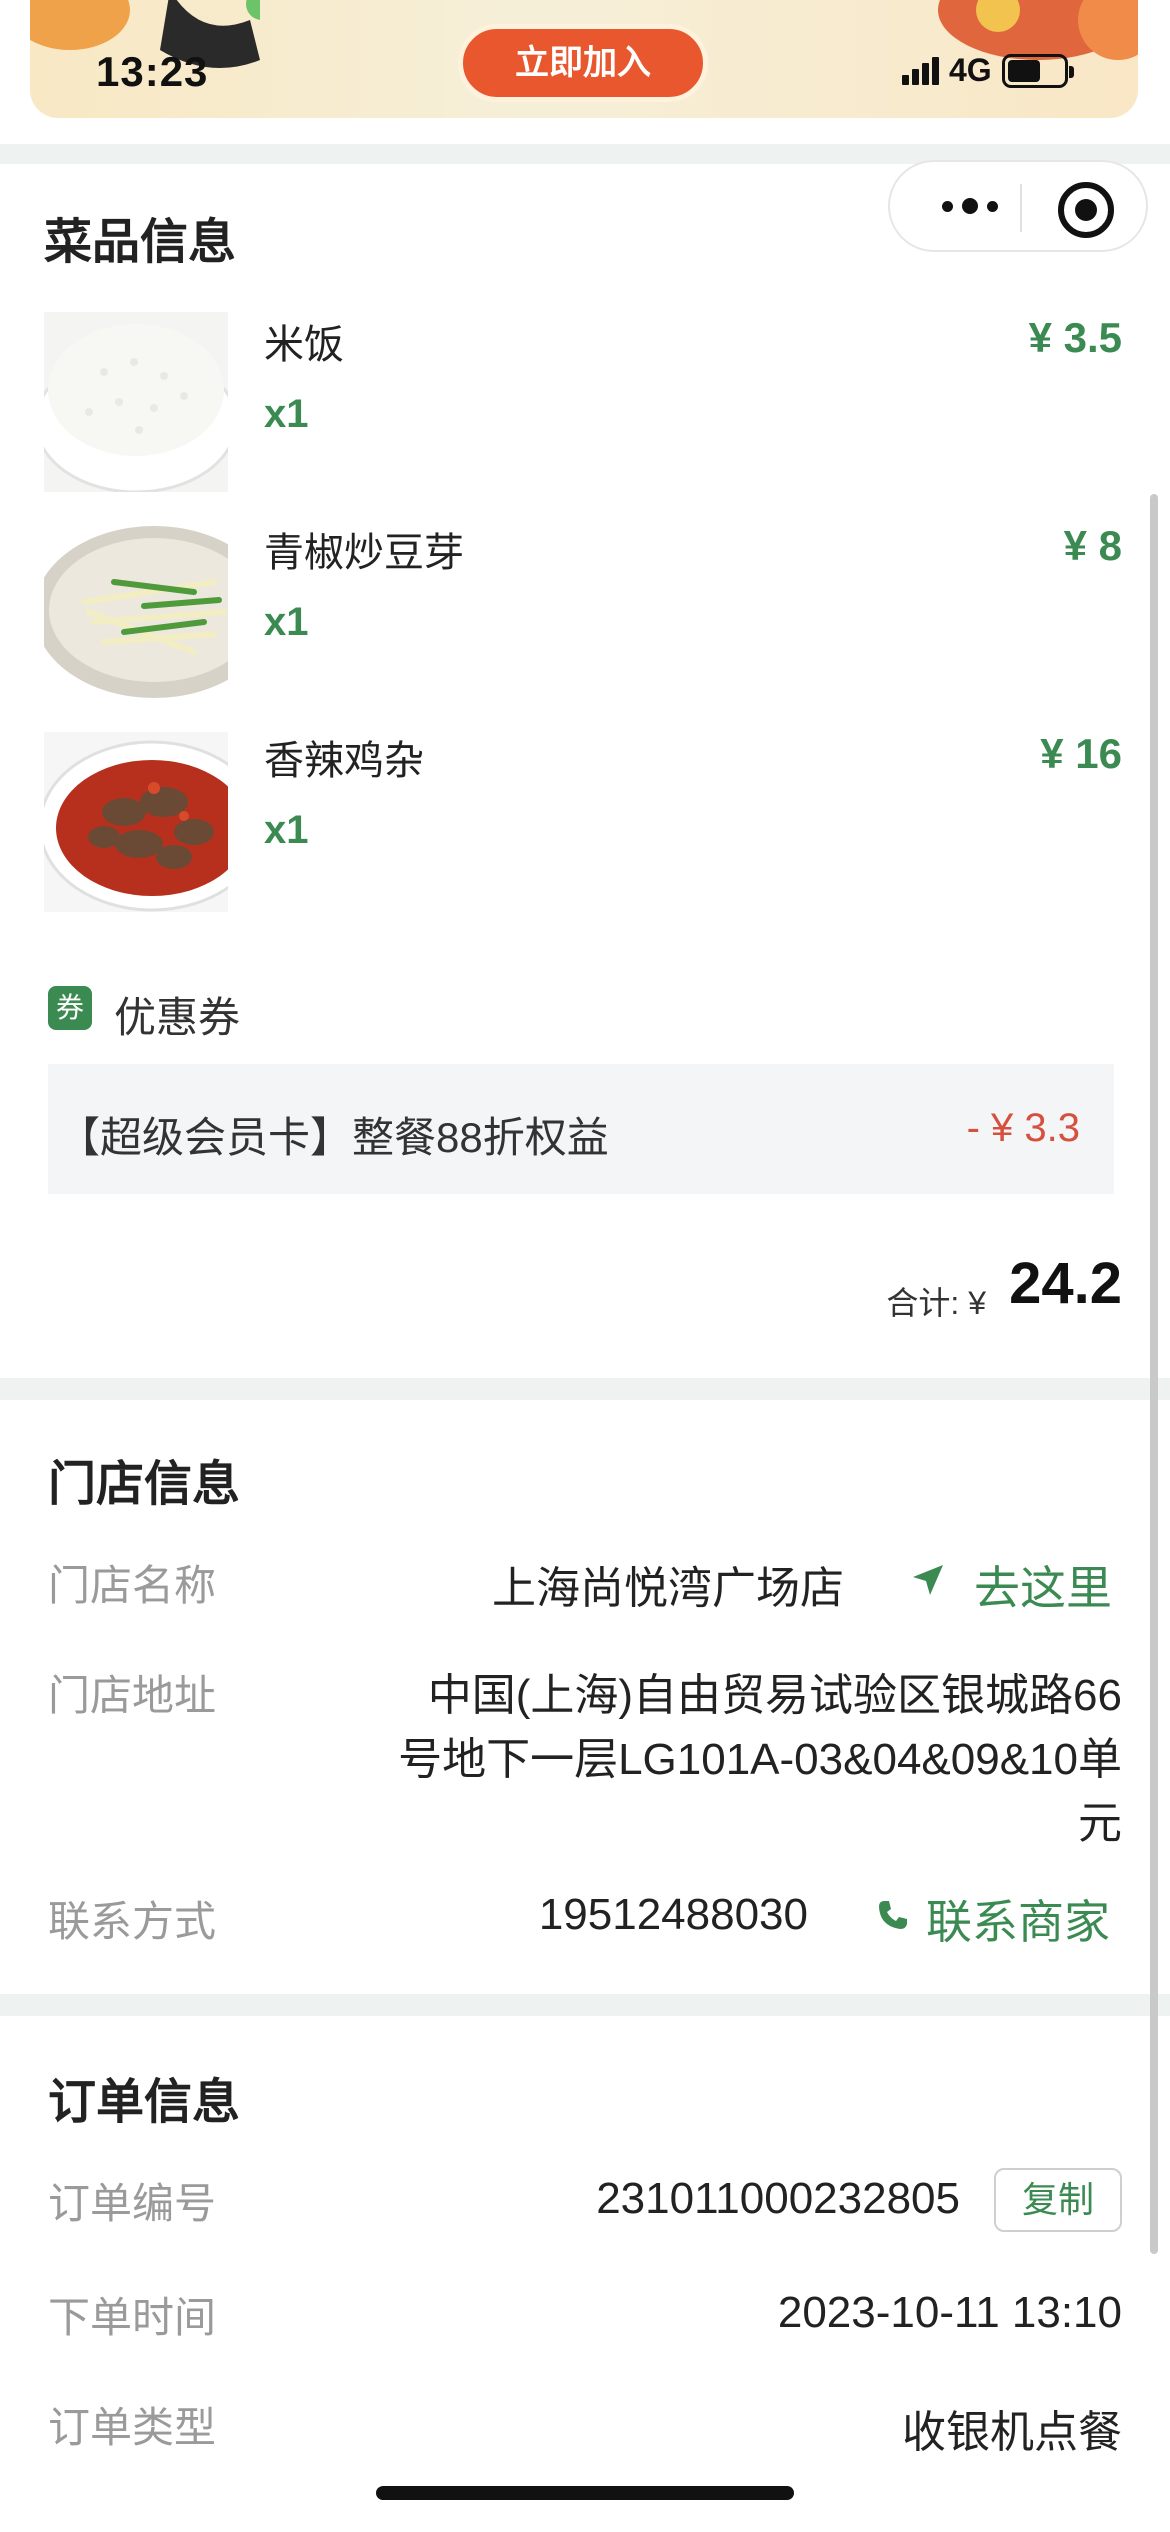 The width and height of the screenshot is (1170, 2532). Describe the element at coordinates (1100, 1823) in the screenshot. I see `address-line: 元` at that location.